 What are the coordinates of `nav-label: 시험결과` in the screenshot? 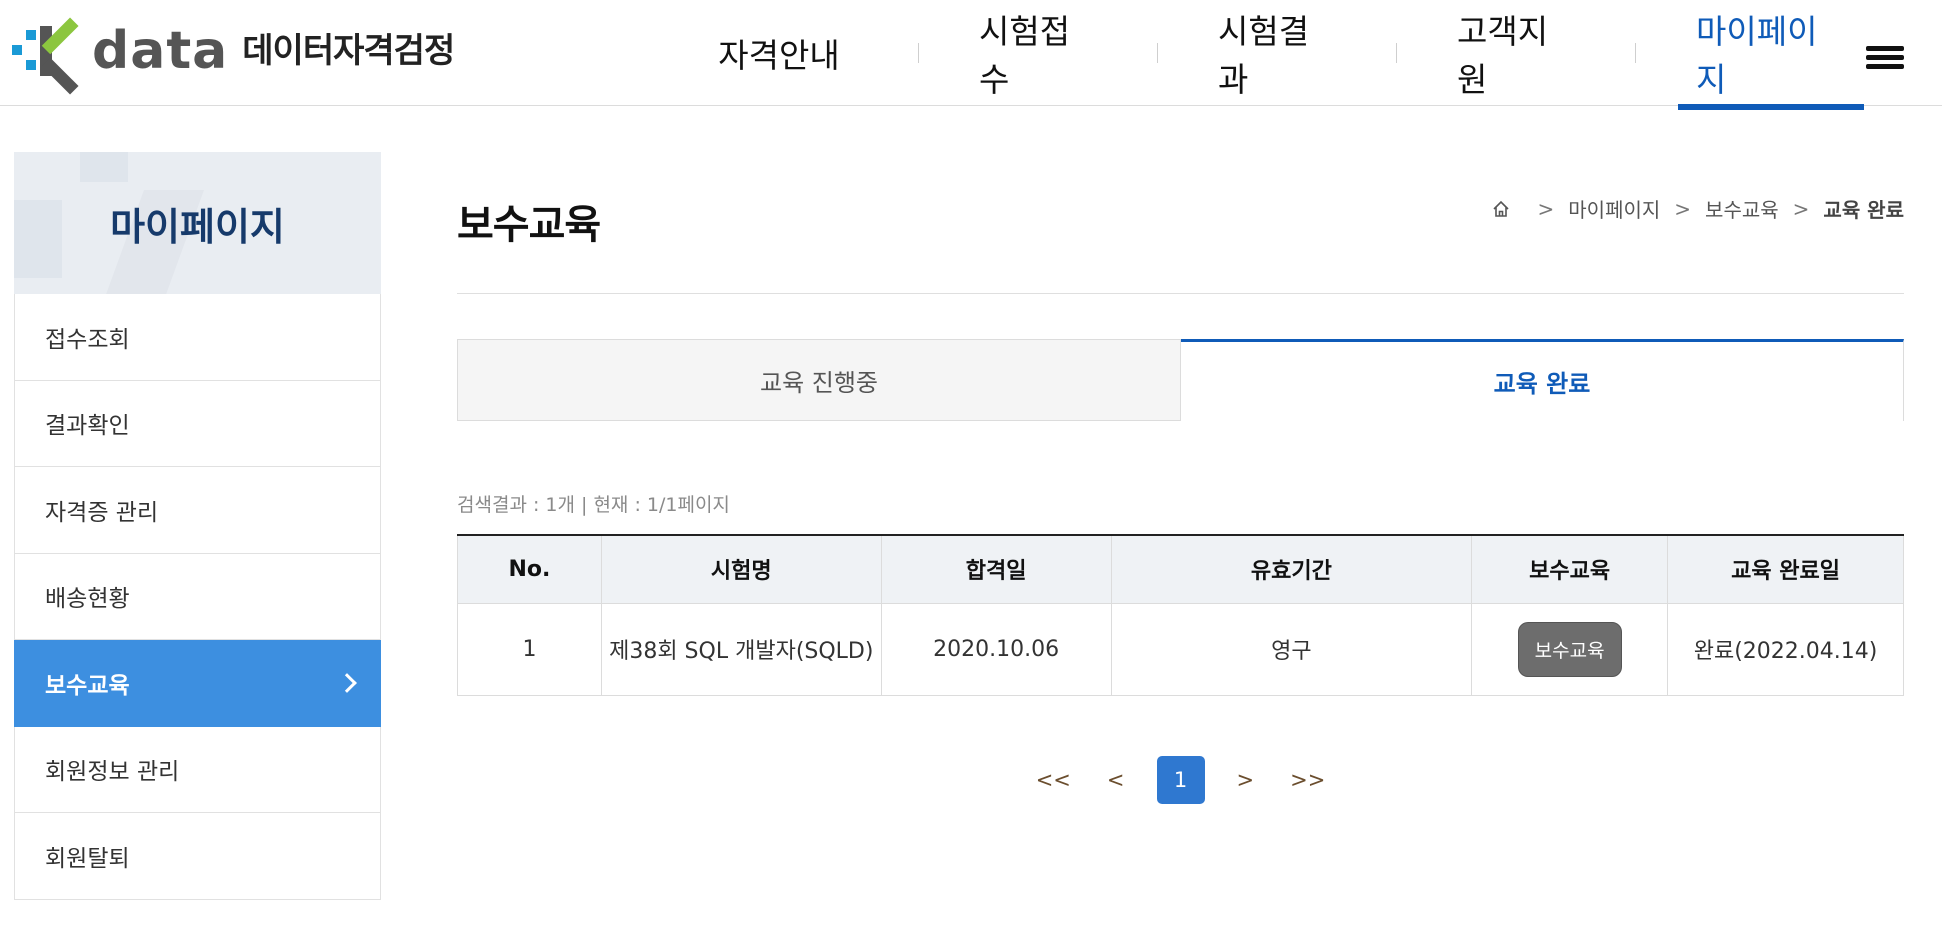 It's located at (1264, 55).